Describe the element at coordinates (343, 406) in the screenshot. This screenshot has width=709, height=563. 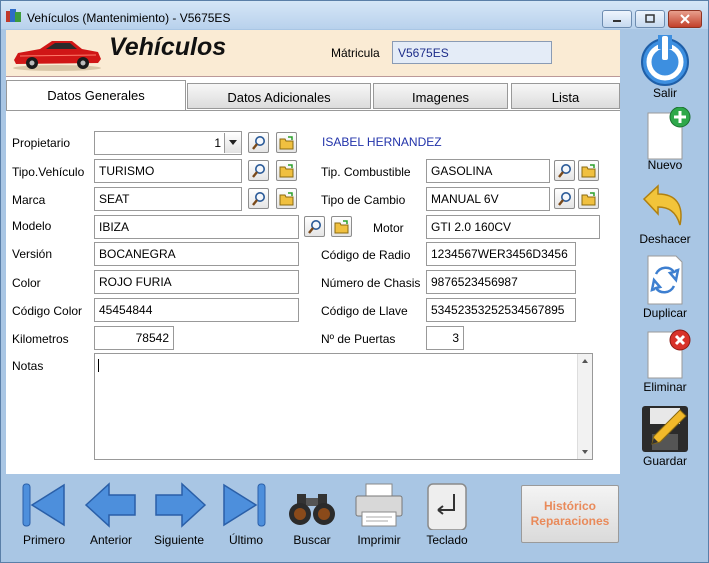
I see `notas-textarea` at that location.